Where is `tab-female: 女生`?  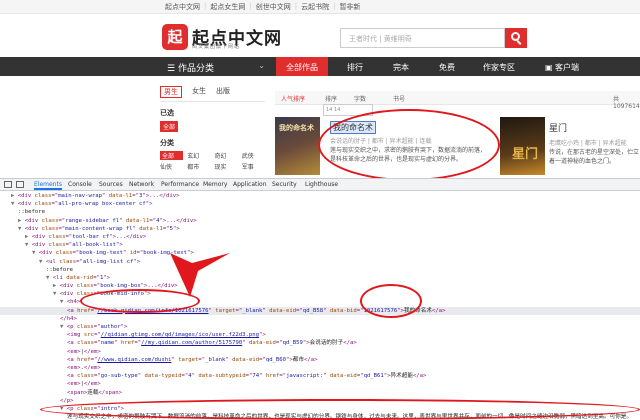
tab-female: 女生 is located at coordinates (199, 92).